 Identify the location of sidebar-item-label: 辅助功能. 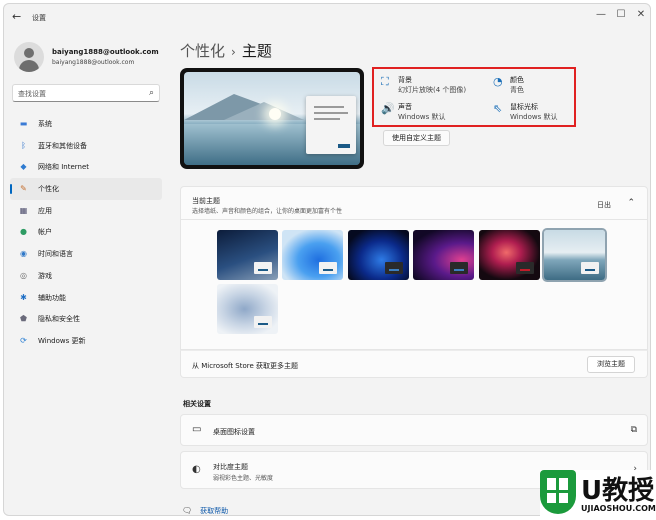
(52, 297).